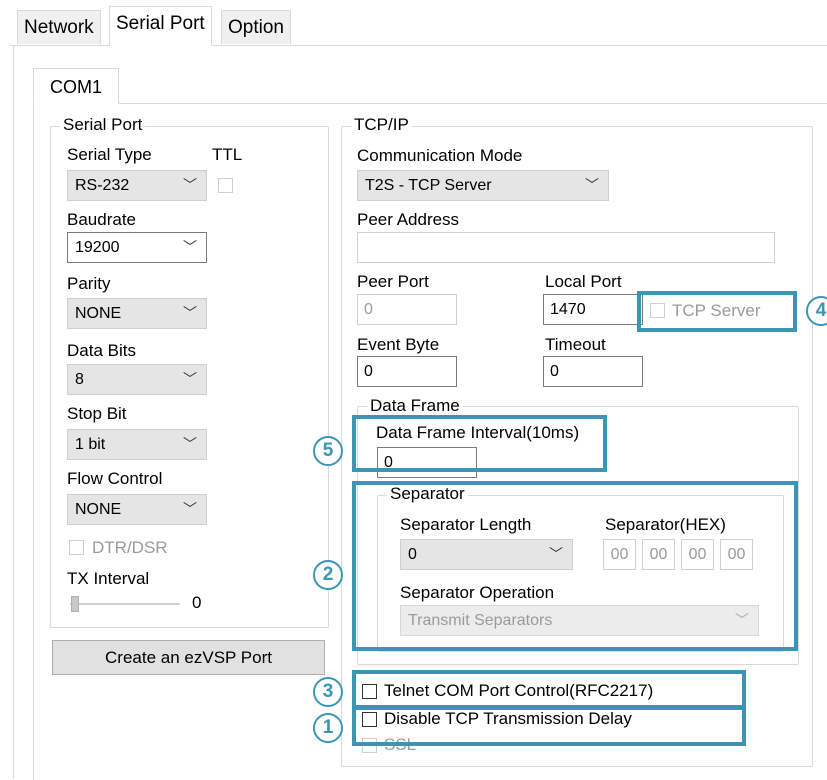 This screenshot has height=780, width=827. I want to click on parity-select: NONE ﹀, so click(137, 313).